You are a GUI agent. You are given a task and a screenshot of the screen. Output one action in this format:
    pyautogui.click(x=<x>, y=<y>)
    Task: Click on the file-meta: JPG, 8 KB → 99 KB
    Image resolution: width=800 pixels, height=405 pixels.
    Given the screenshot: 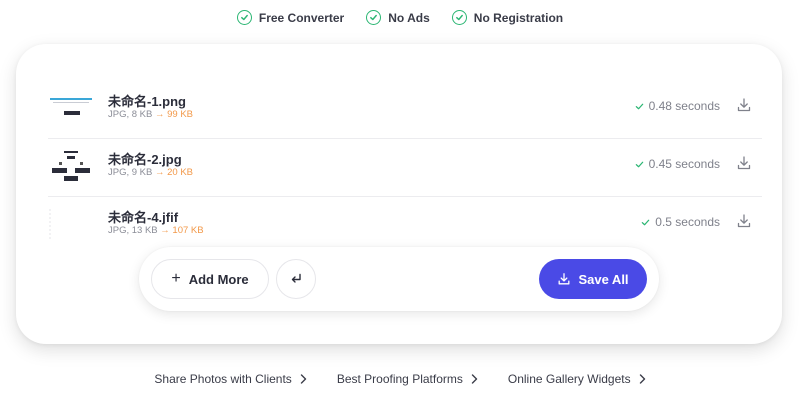 What is the action you would take?
    pyautogui.click(x=150, y=114)
    